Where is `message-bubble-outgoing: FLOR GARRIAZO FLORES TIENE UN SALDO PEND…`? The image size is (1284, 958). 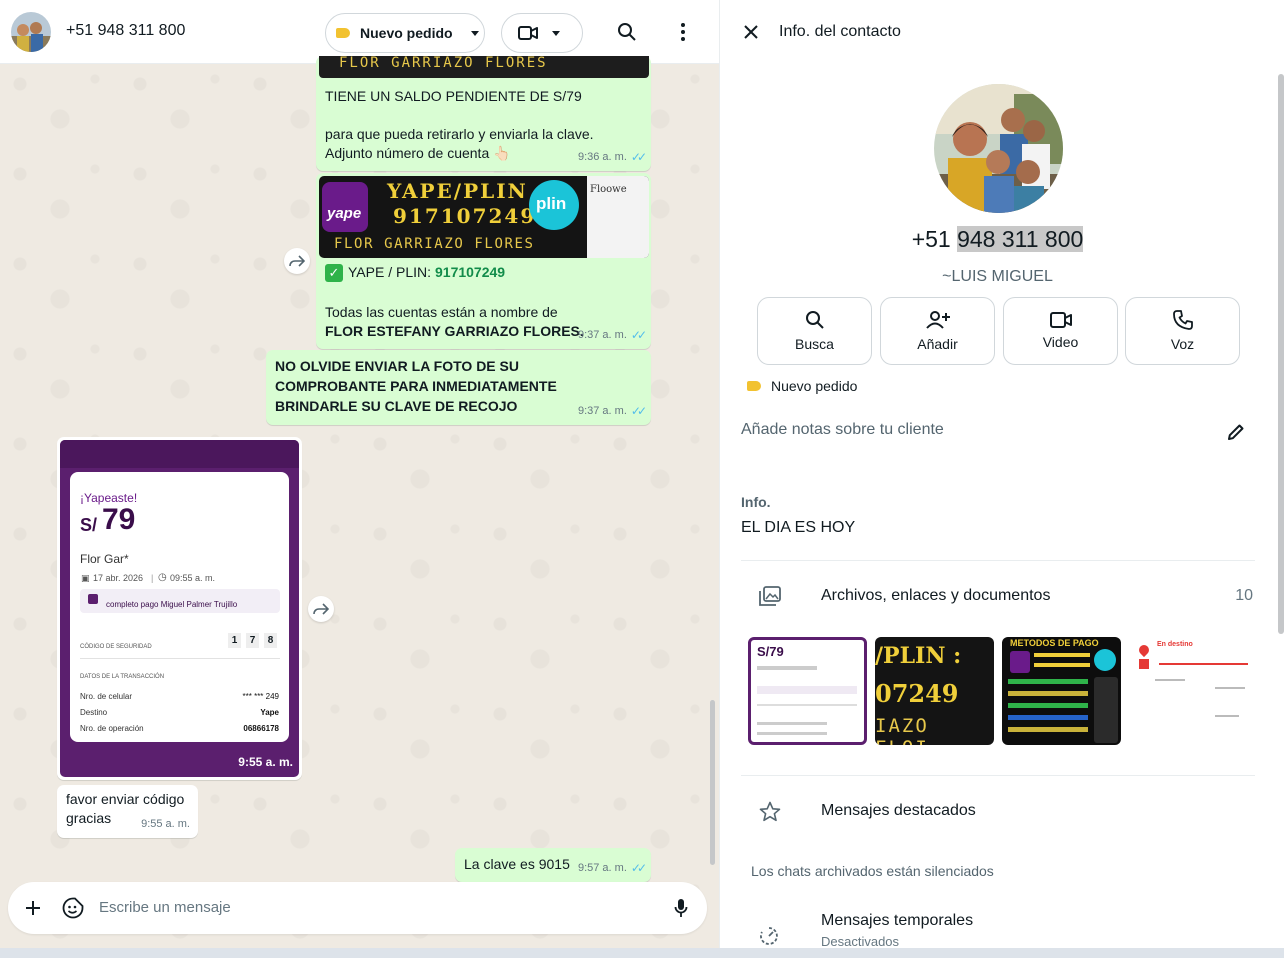
message-bubble-outgoing: FLOR GARRIAZO FLORES TIENE UN SALDO PEND… is located at coordinates (483, 113).